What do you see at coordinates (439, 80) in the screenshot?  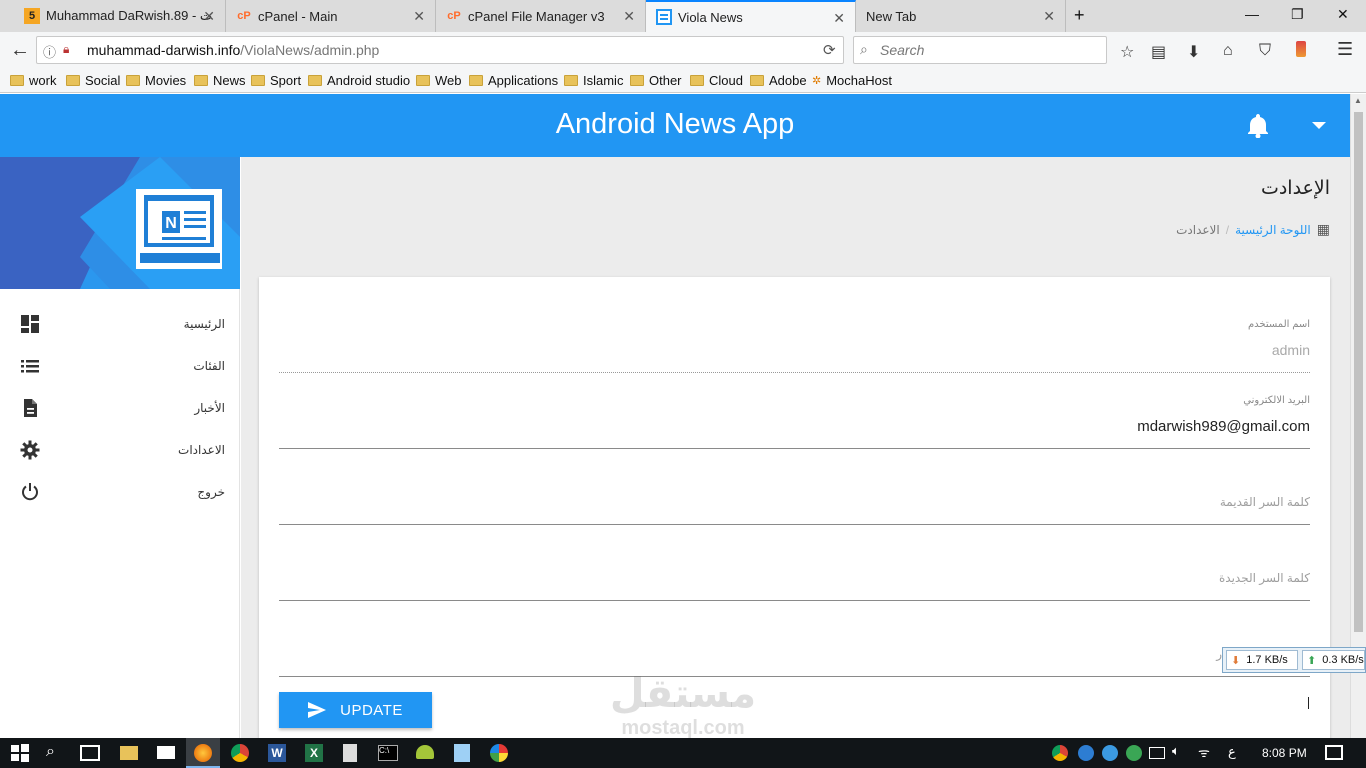 I see `bookmark-folder: Web` at bounding box center [439, 80].